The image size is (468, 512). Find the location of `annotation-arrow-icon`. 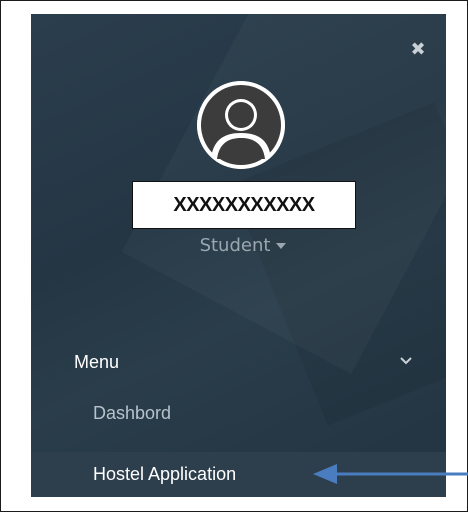

annotation-arrow-icon is located at coordinates (390, 474).